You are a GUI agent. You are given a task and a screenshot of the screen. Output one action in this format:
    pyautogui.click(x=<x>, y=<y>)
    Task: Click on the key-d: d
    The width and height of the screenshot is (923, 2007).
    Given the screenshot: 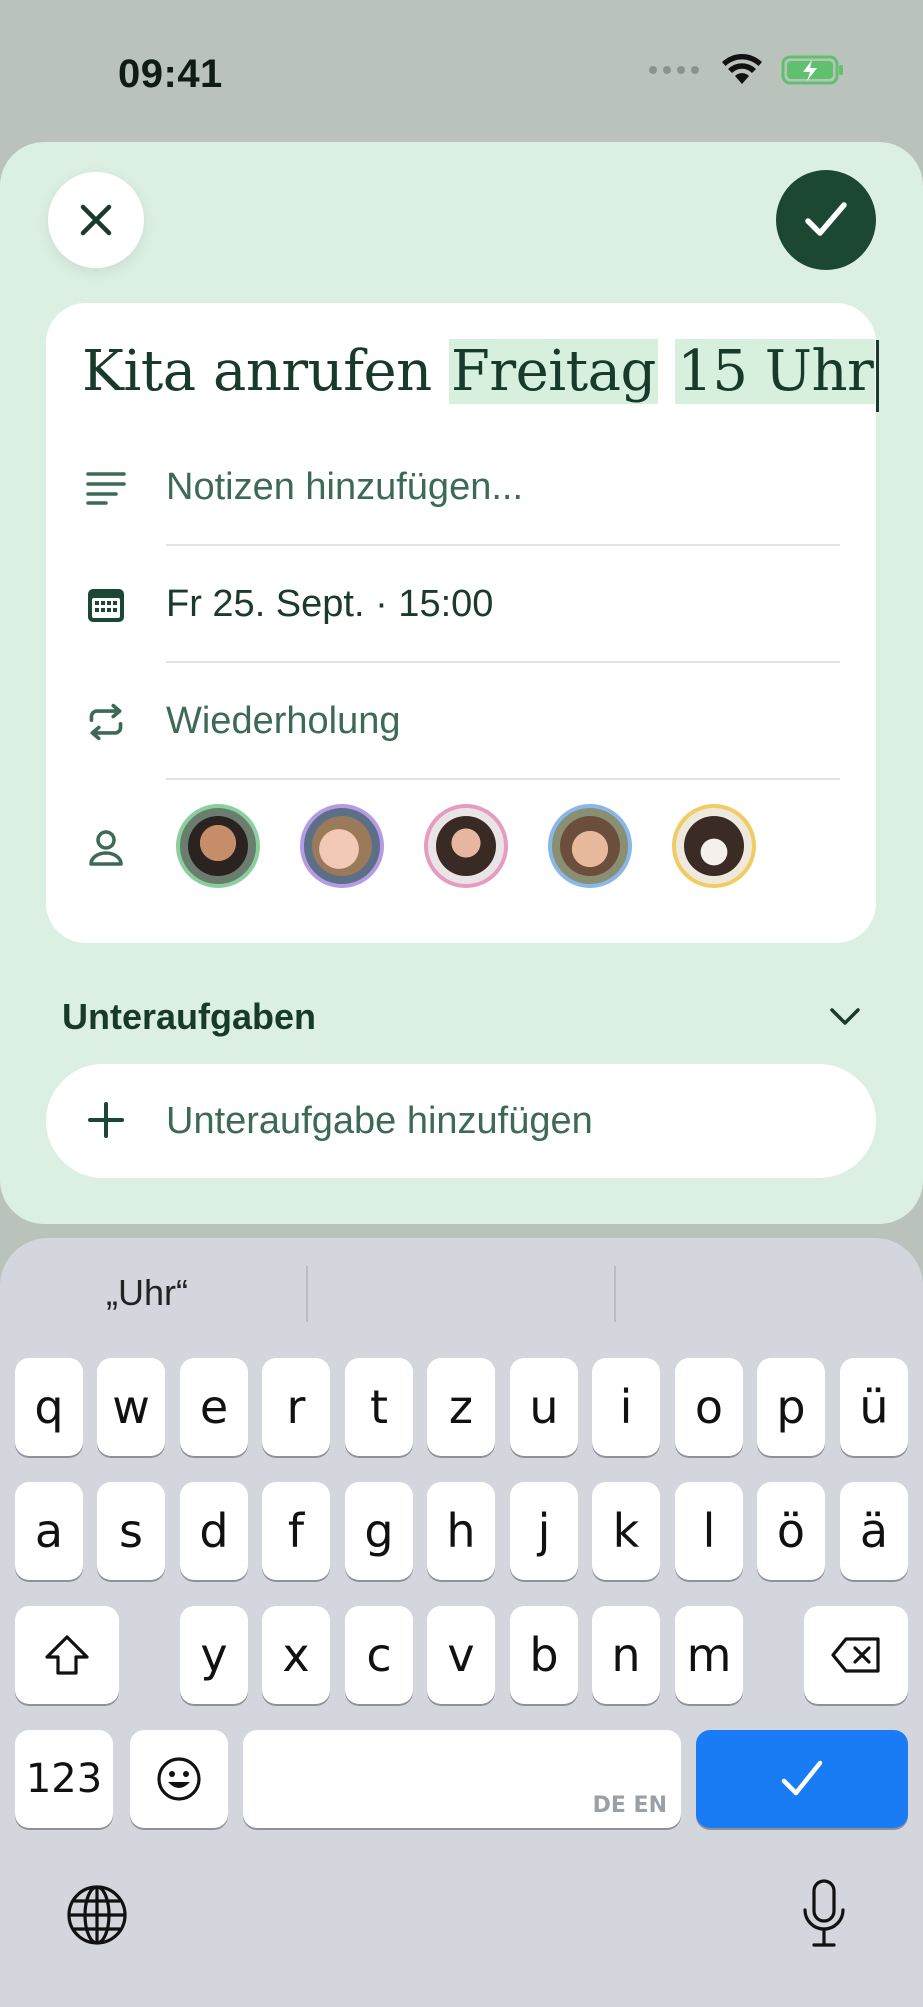 What is the action you would take?
    pyautogui.click(x=214, y=1531)
    